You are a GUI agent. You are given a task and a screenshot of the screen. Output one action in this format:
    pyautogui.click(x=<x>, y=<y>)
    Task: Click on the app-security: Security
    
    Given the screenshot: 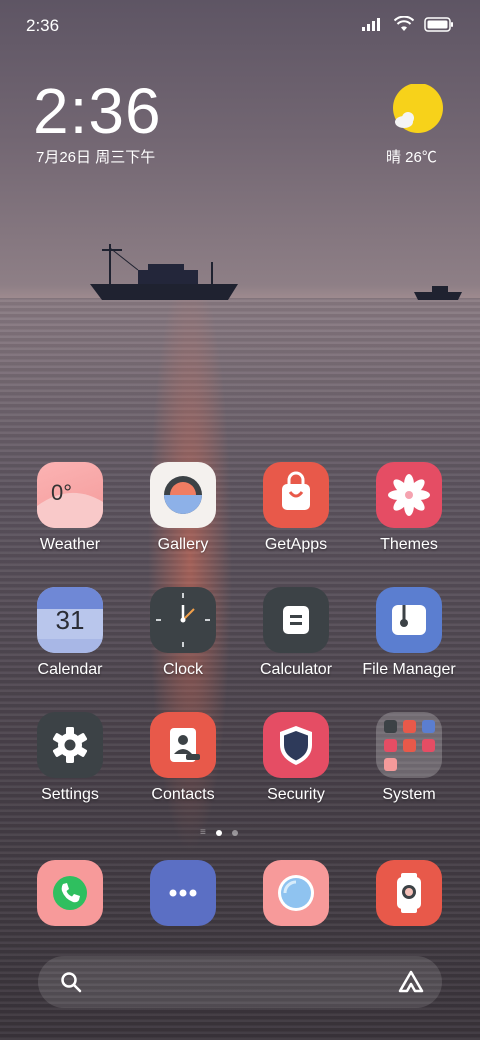 What is the action you would take?
    pyautogui.click(x=296, y=758)
    